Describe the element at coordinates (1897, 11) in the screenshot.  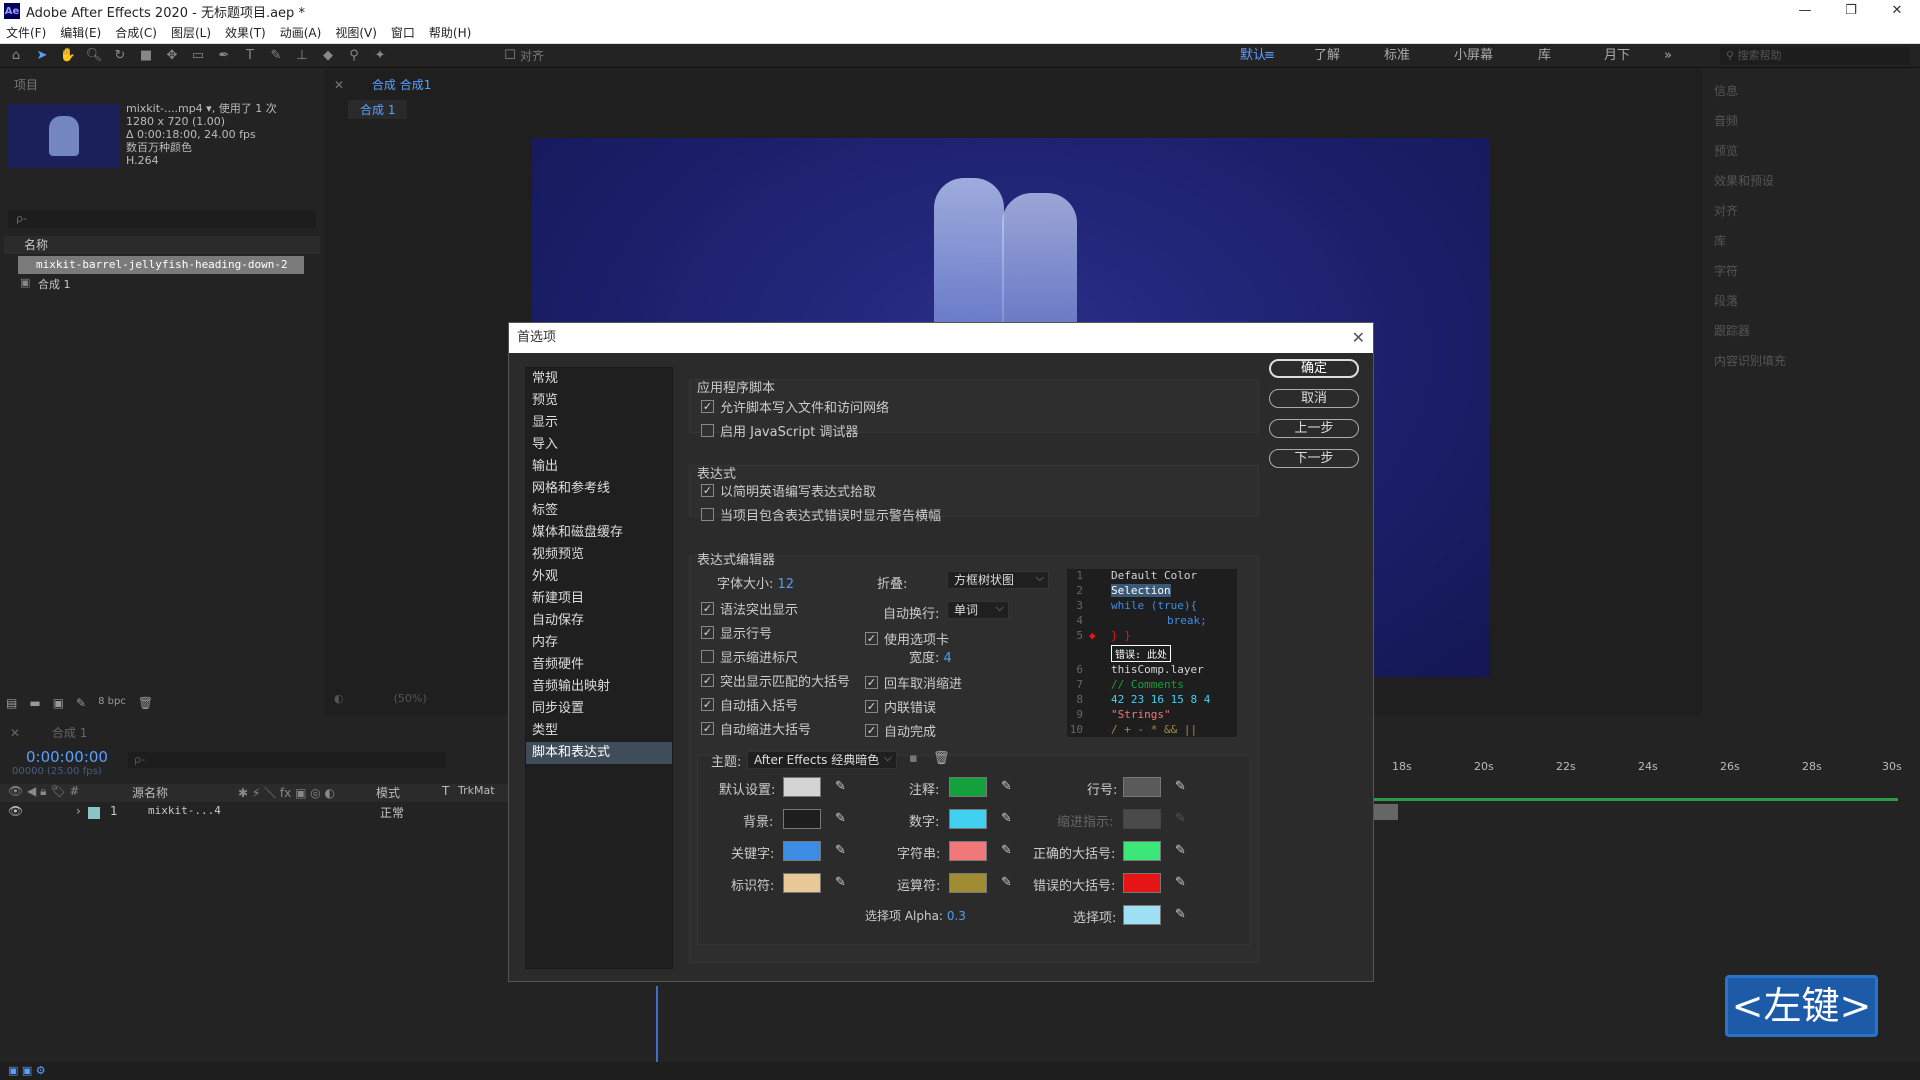
I see `close-window-button: ✕` at that location.